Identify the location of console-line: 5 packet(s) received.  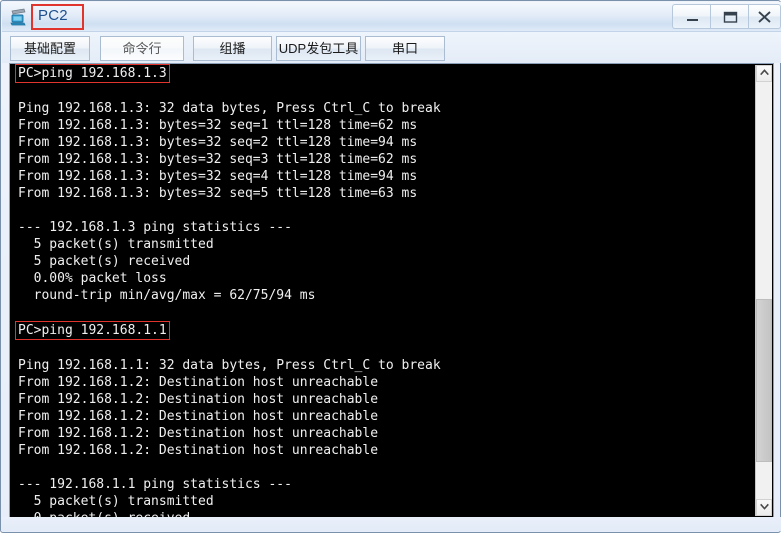
(104, 261).